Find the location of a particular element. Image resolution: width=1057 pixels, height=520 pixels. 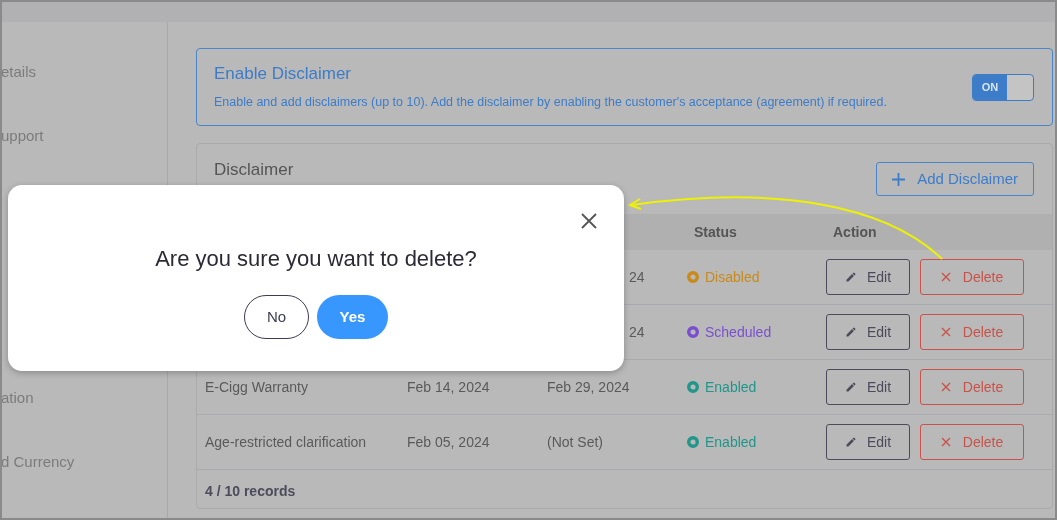

table-cell: Feb 14, 2024 is located at coordinates (448, 386).